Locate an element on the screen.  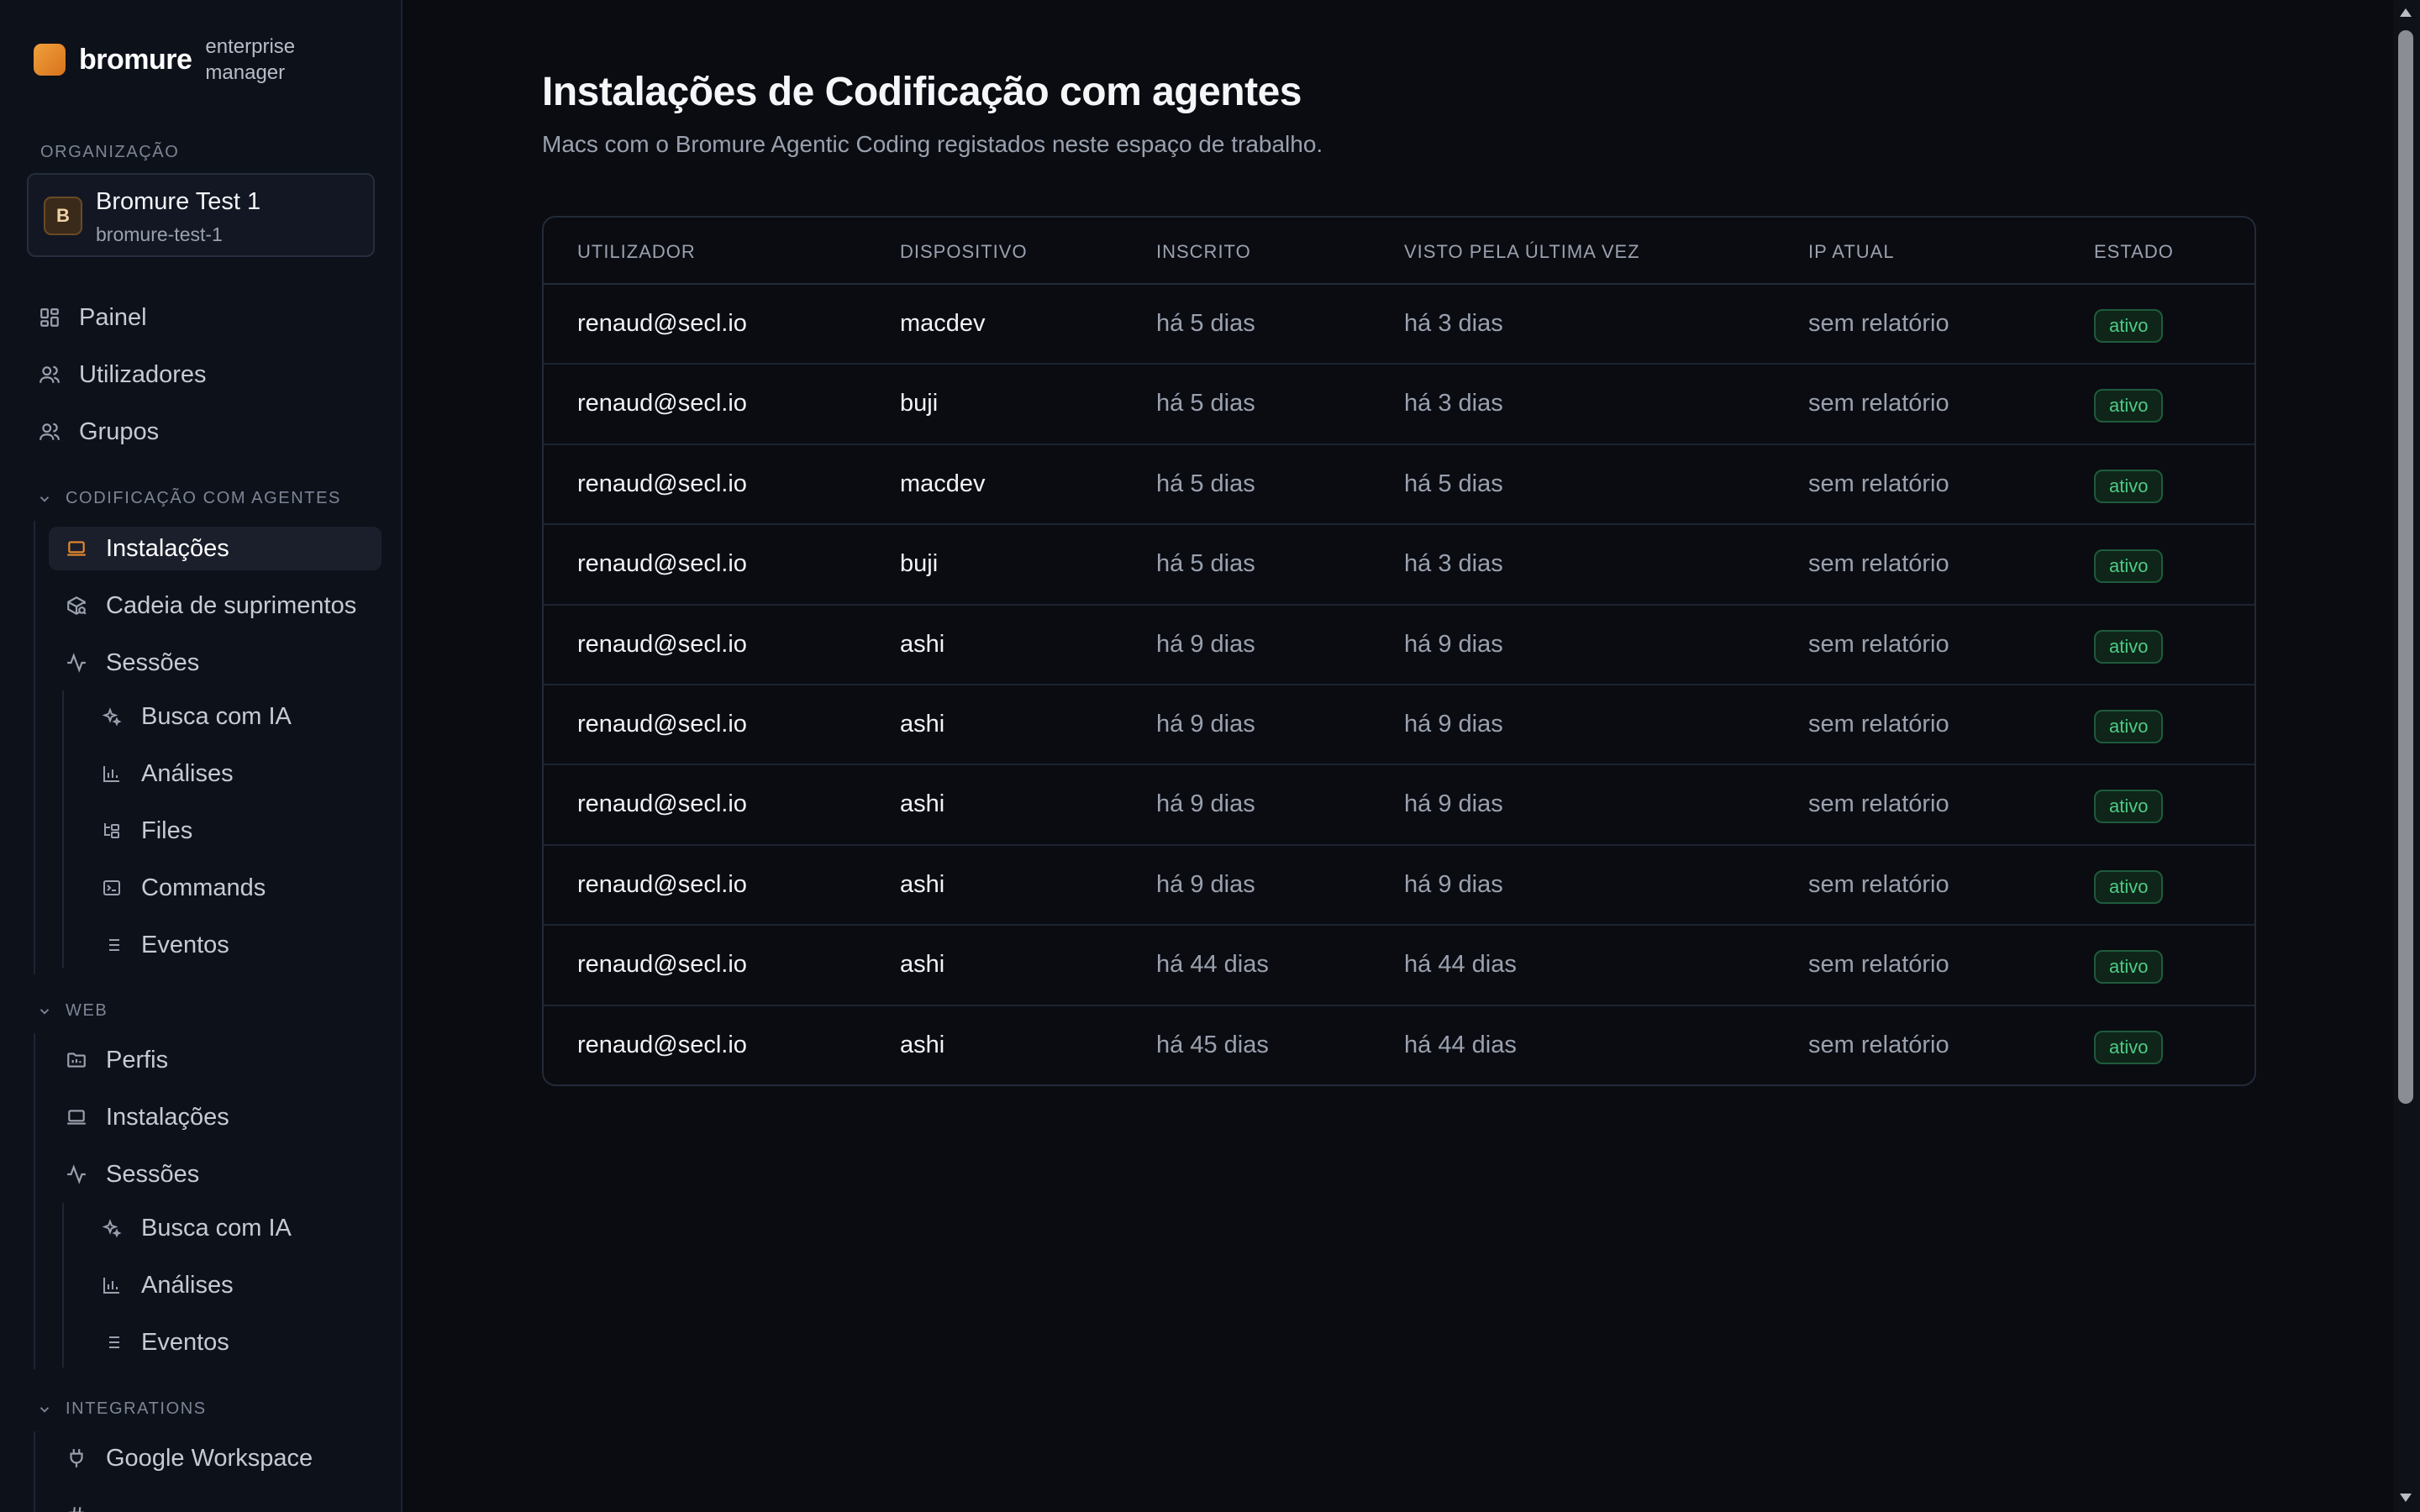
integrations-group-label: INTEGRATIONS is located at coordinates (136, 1408).